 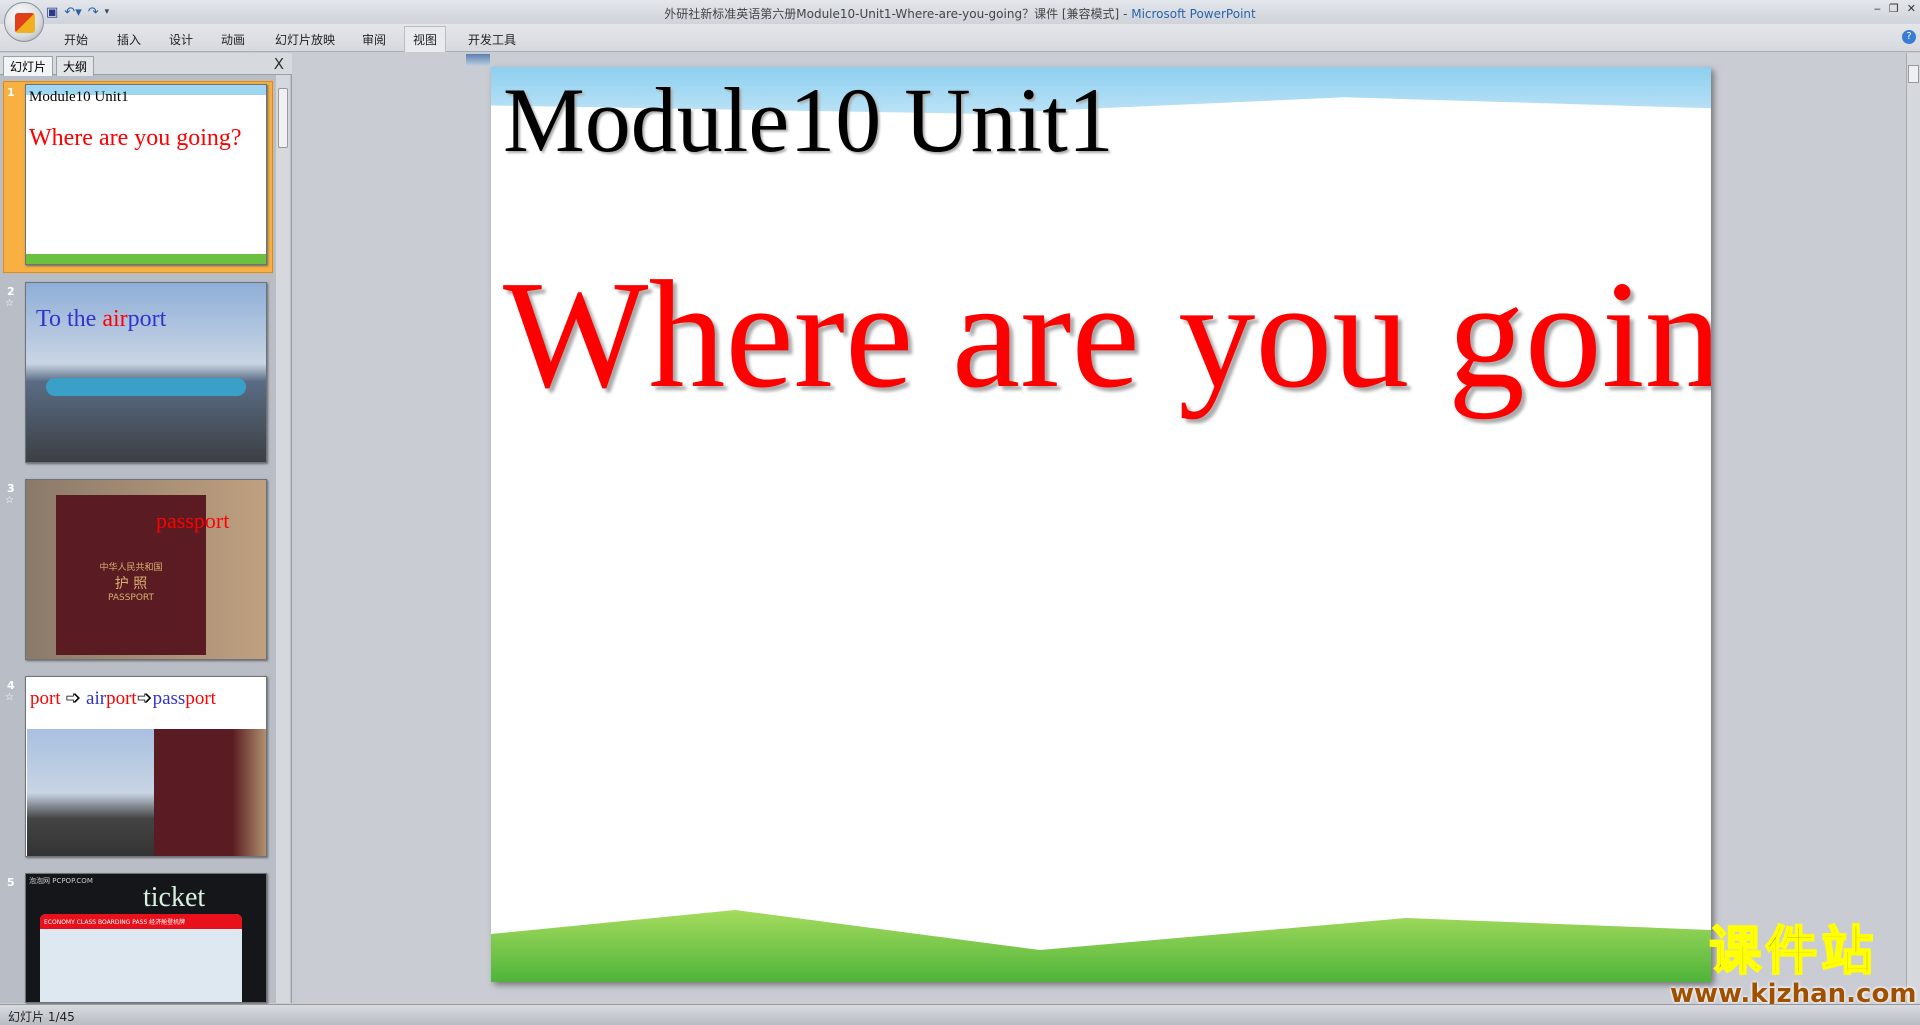 What do you see at coordinates (41, 1017) in the screenshot?
I see `slide-counter: 幻灯片 1/45` at bounding box center [41, 1017].